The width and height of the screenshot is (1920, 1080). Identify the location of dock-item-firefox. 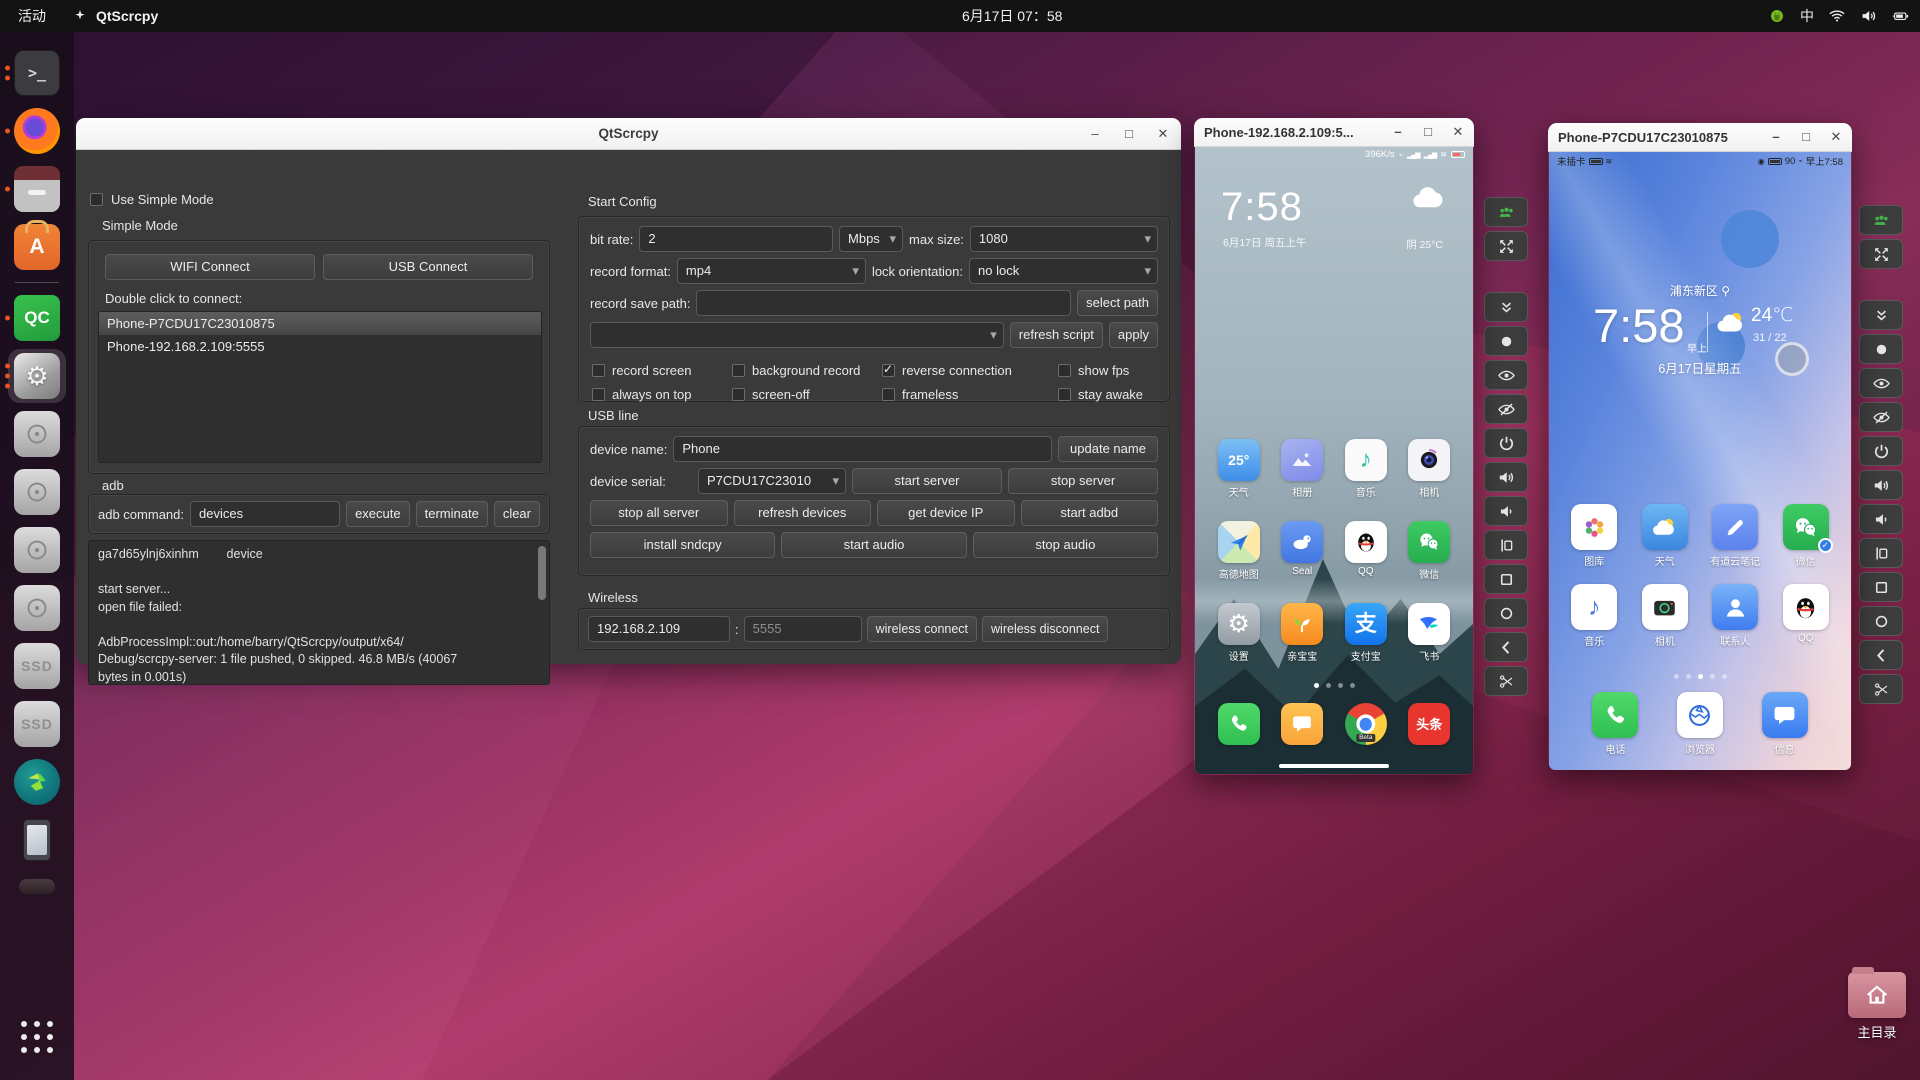
(37, 131).